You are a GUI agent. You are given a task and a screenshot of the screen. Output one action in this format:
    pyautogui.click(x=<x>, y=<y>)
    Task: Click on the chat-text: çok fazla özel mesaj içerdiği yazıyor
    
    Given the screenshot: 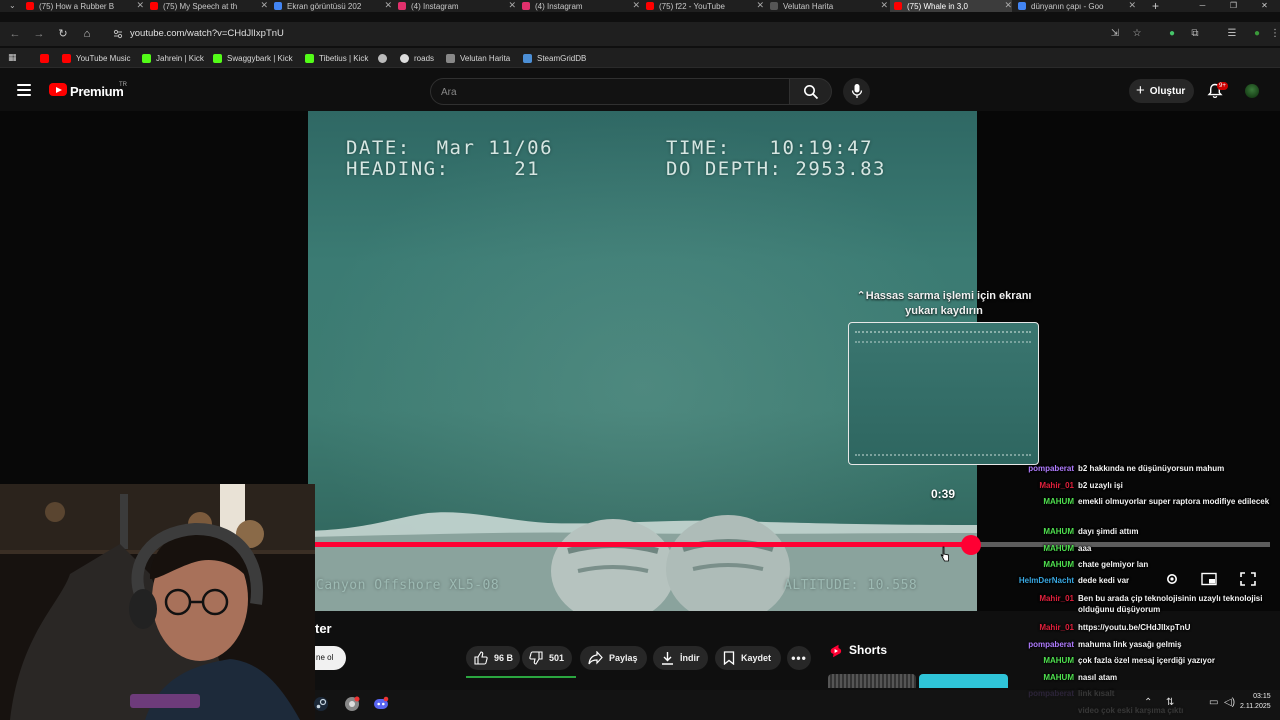 What is the action you would take?
    pyautogui.click(x=1146, y=660)
    